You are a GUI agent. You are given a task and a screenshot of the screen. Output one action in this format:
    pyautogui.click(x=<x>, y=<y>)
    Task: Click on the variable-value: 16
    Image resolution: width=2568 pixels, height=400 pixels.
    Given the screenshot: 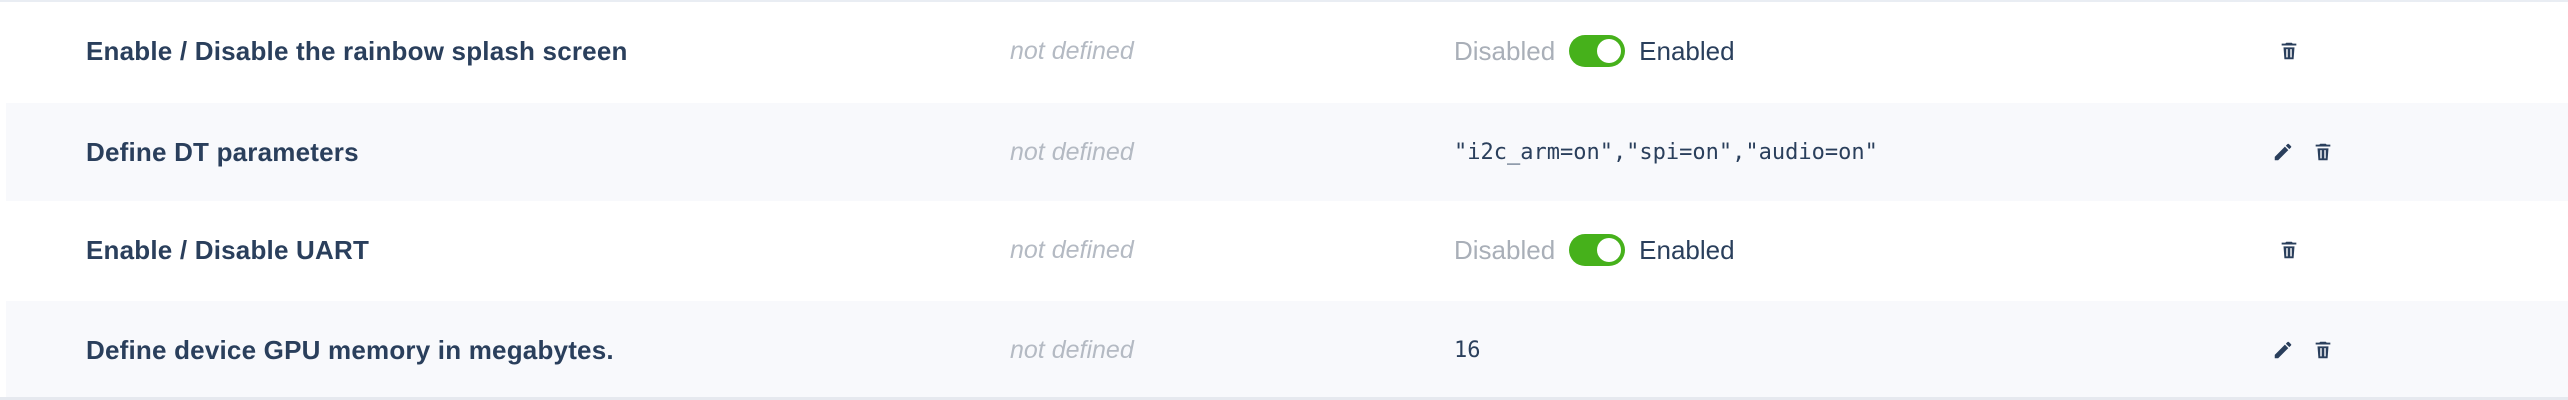 What is the action you would take?
    pyautogui.click(x=1467, y=350)
    